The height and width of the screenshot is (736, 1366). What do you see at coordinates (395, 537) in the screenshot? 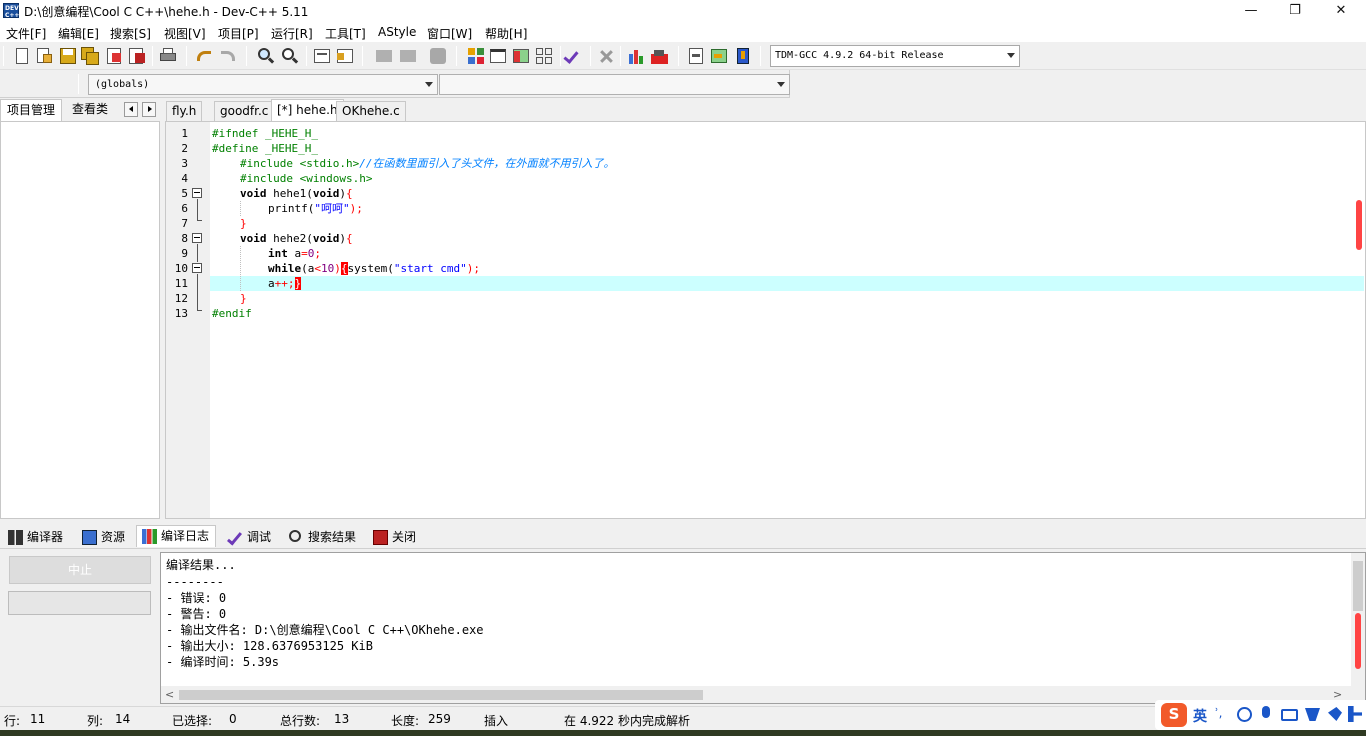
I see `tab-close: 关闭` at bounding box center [395, 537].